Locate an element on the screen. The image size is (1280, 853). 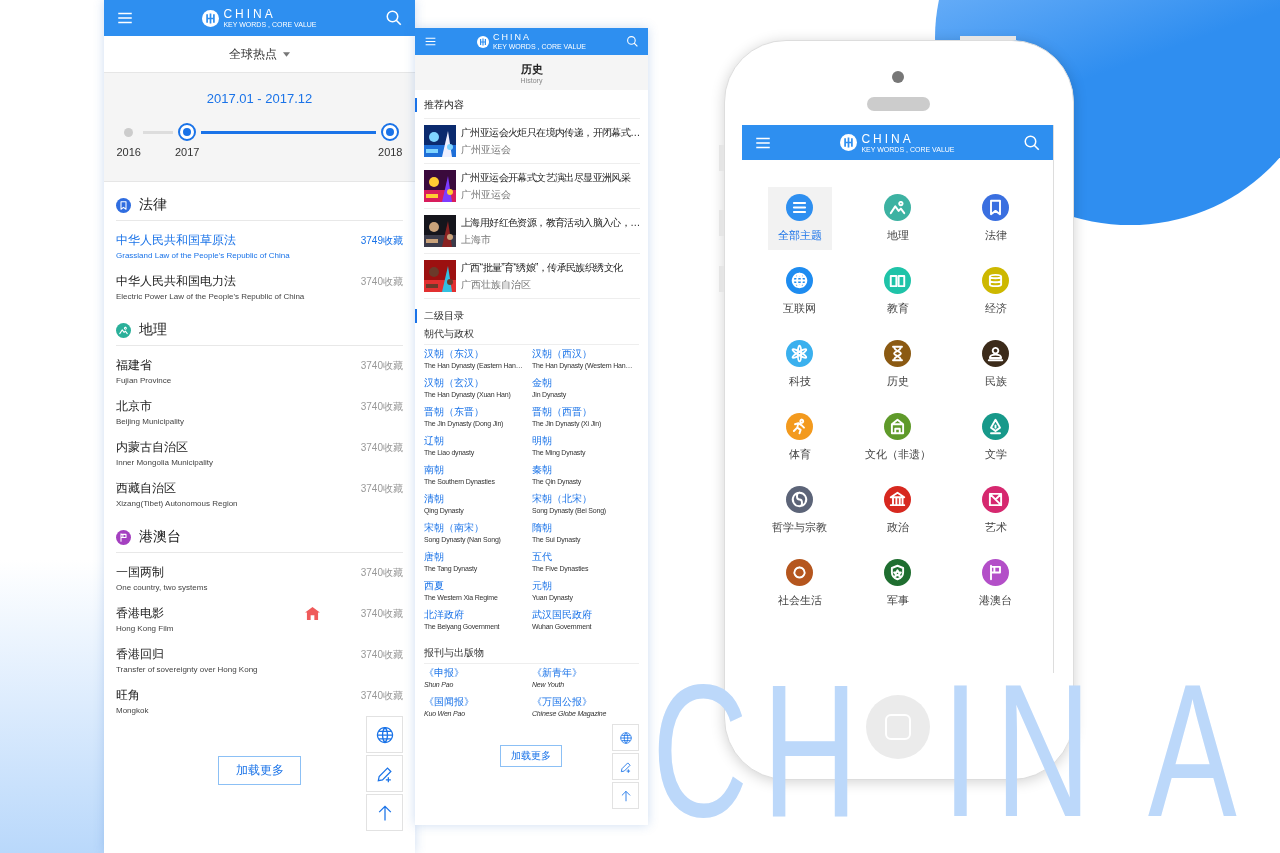
topic-label: 全部主题 is located at coordinates (799, 235).